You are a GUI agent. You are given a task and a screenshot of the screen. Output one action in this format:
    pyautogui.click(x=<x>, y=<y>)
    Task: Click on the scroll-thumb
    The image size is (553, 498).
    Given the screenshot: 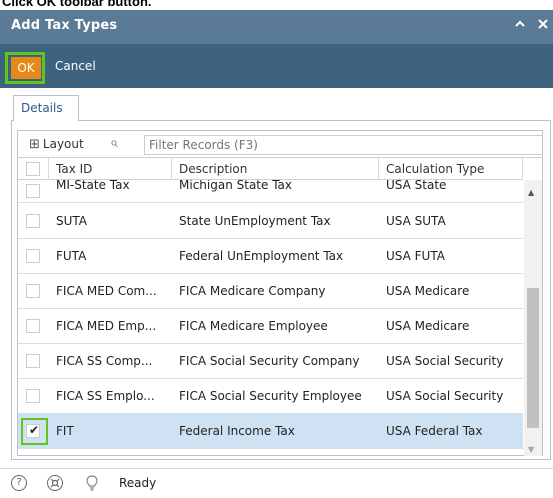 What is the action you would take?
    pyautogui.click(x=533, y=358)
    